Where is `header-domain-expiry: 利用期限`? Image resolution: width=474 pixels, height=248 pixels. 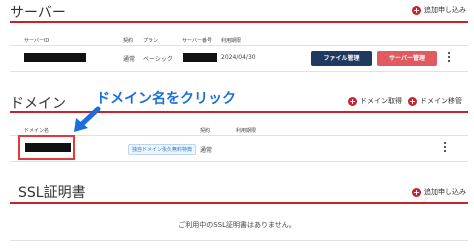 header-domain-expiry: 利用期限 is located at coordinates (246, 131).